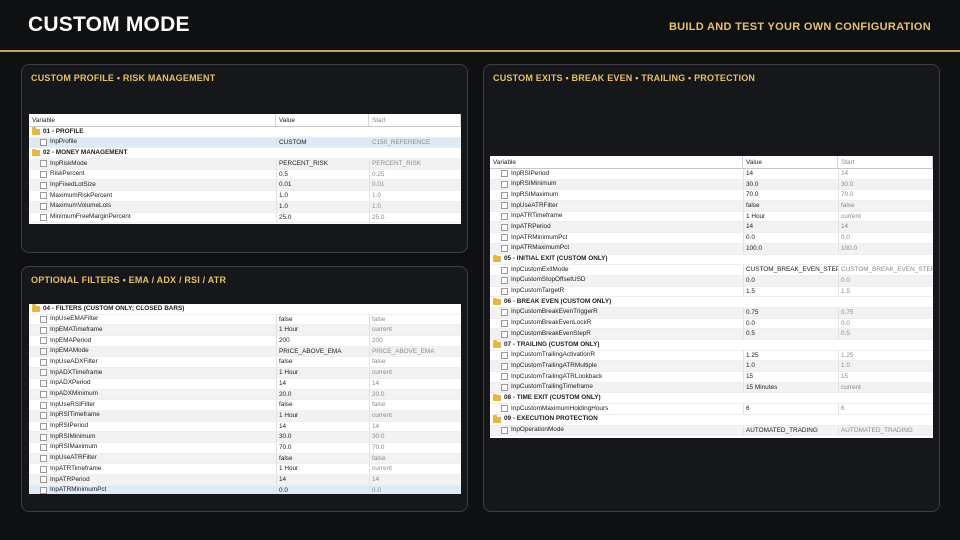 This screenshot has height=540, width=960. What do you see at coordinates (245, 363) in the screenshot?
I see `parameter-row: InpUseADXFilter false false` at bounding box center [245, 363].